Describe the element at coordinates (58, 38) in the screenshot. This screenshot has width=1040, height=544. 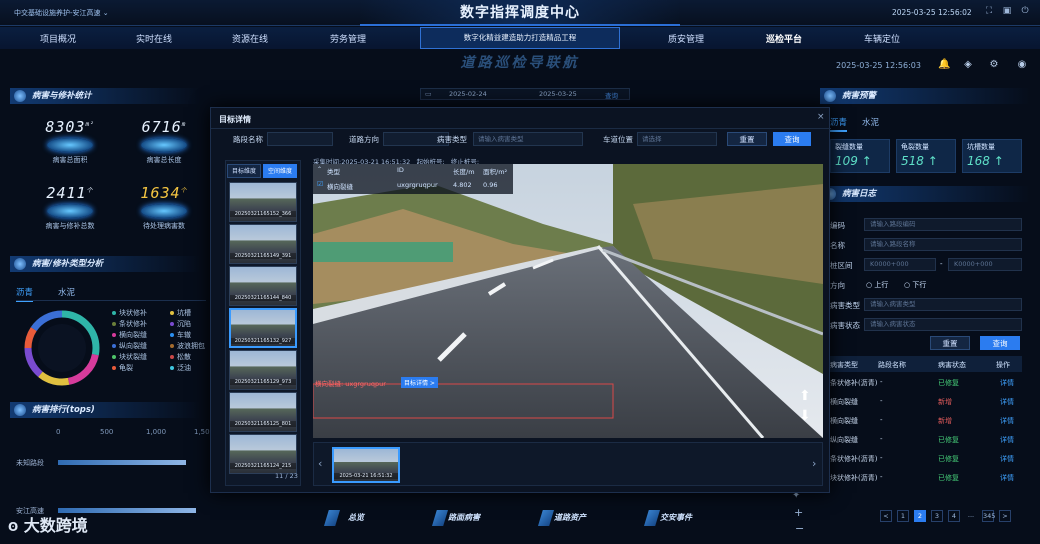
I see `nav-item-project: 项目概况` at that location.